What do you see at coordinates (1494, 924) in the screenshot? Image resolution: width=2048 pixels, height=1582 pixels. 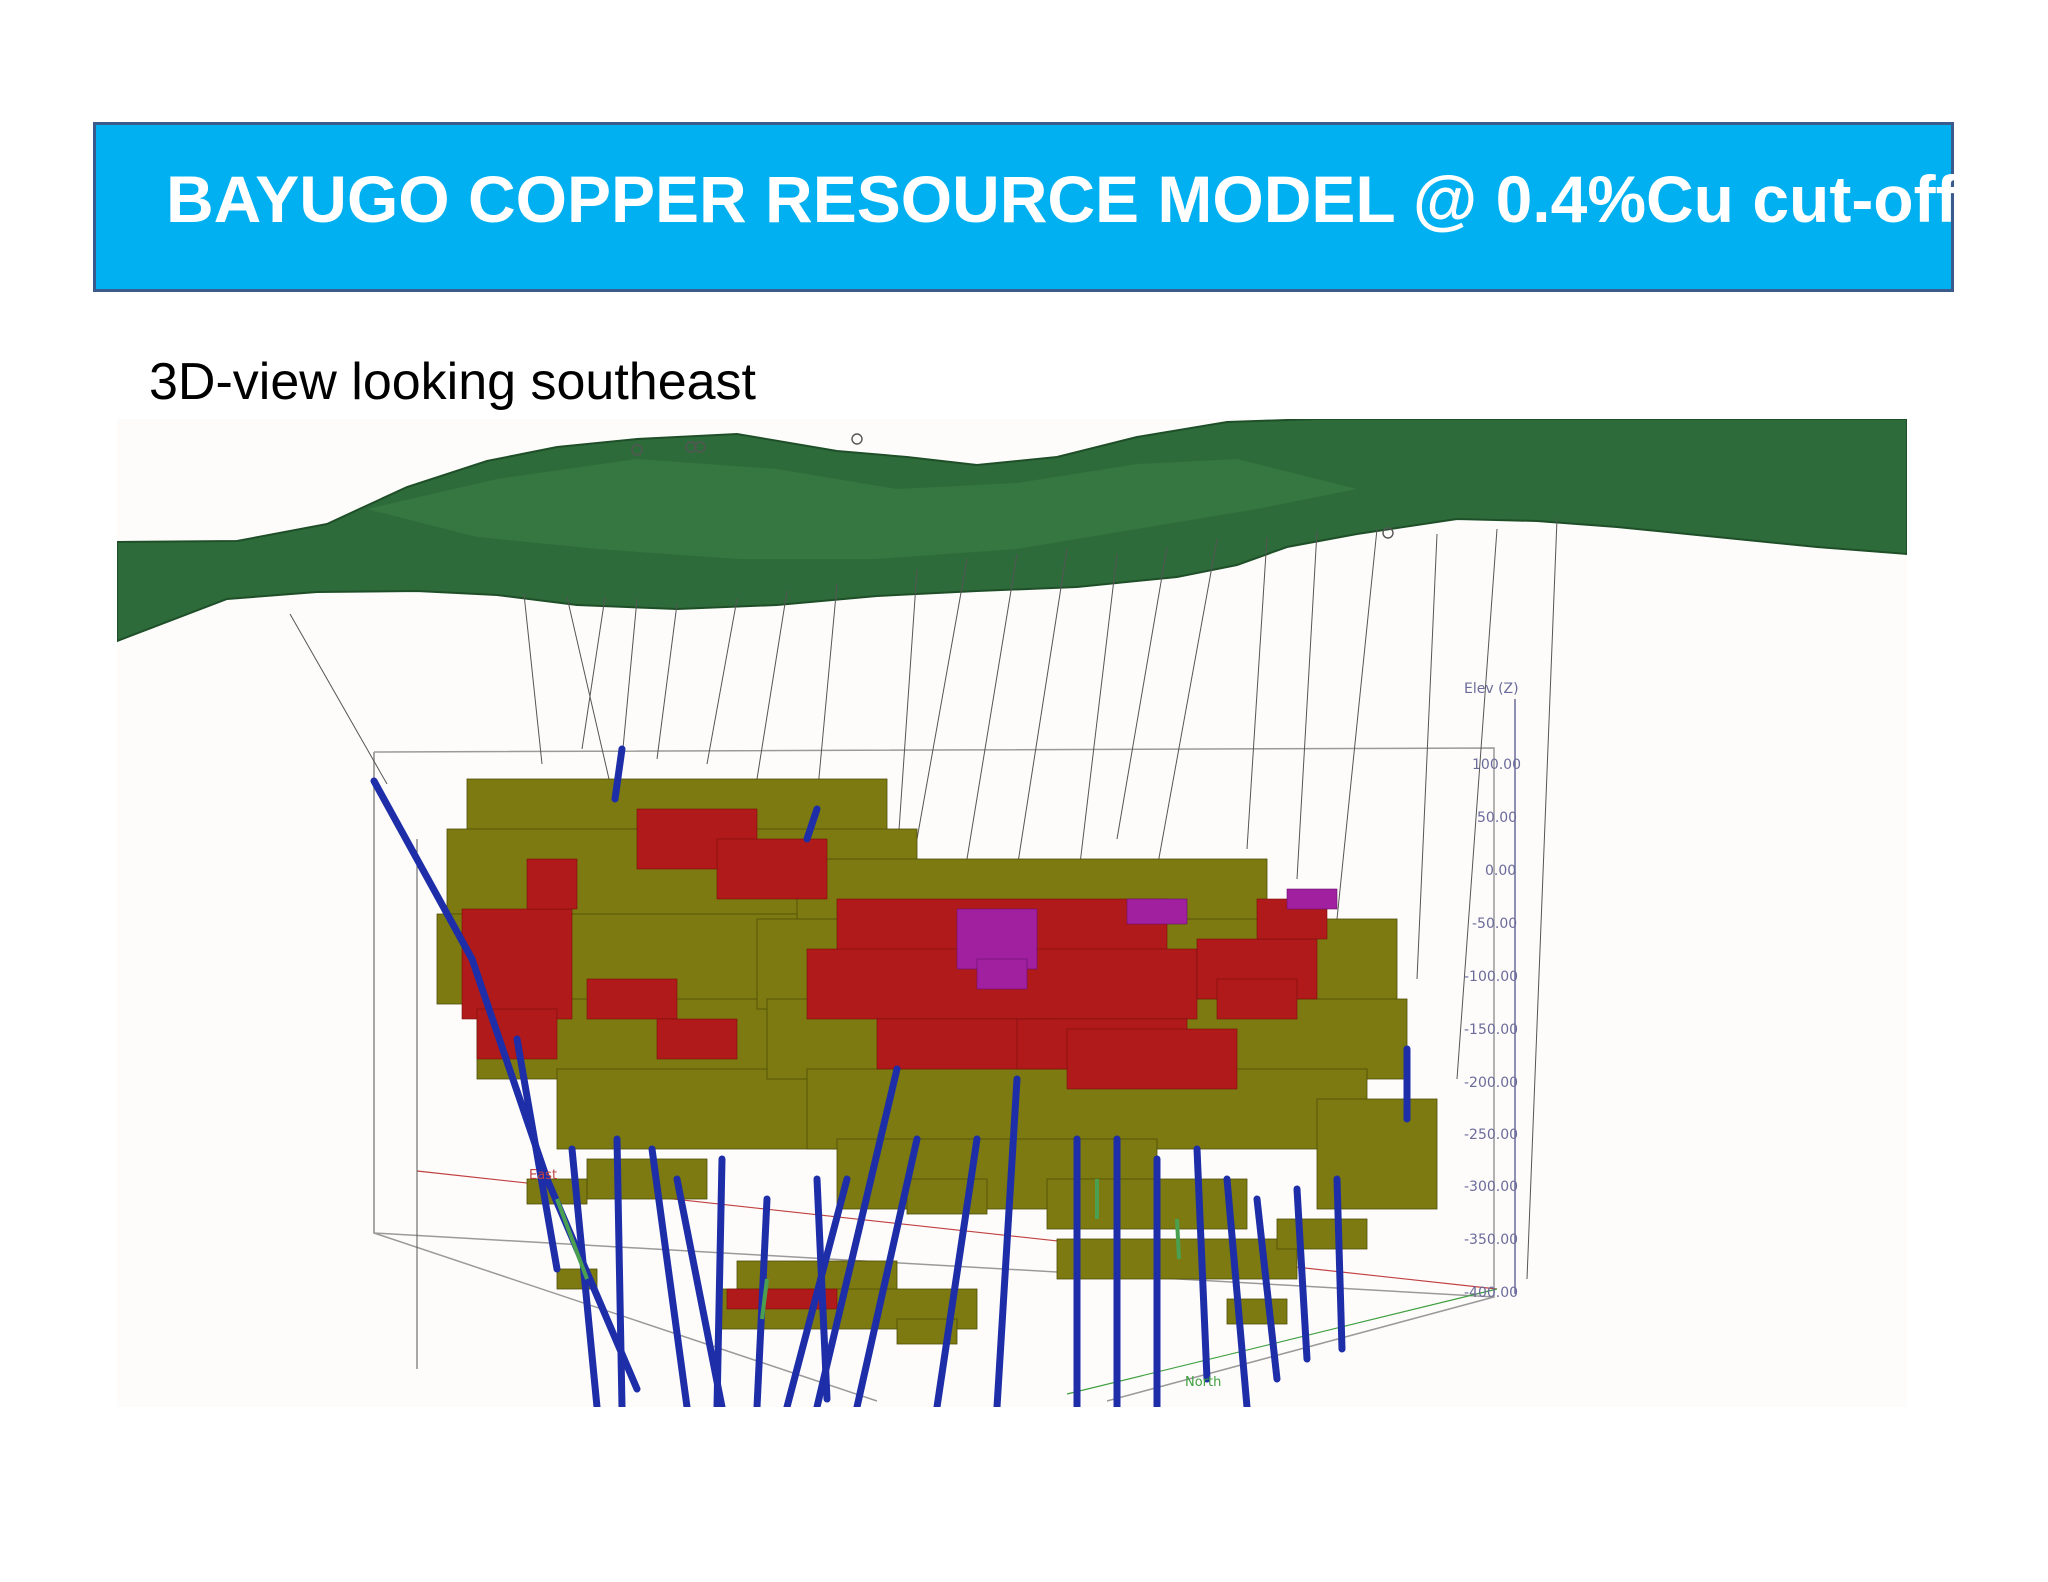 I see `elevation-tick-label: -50.00` at bounding box center [1494, 924].